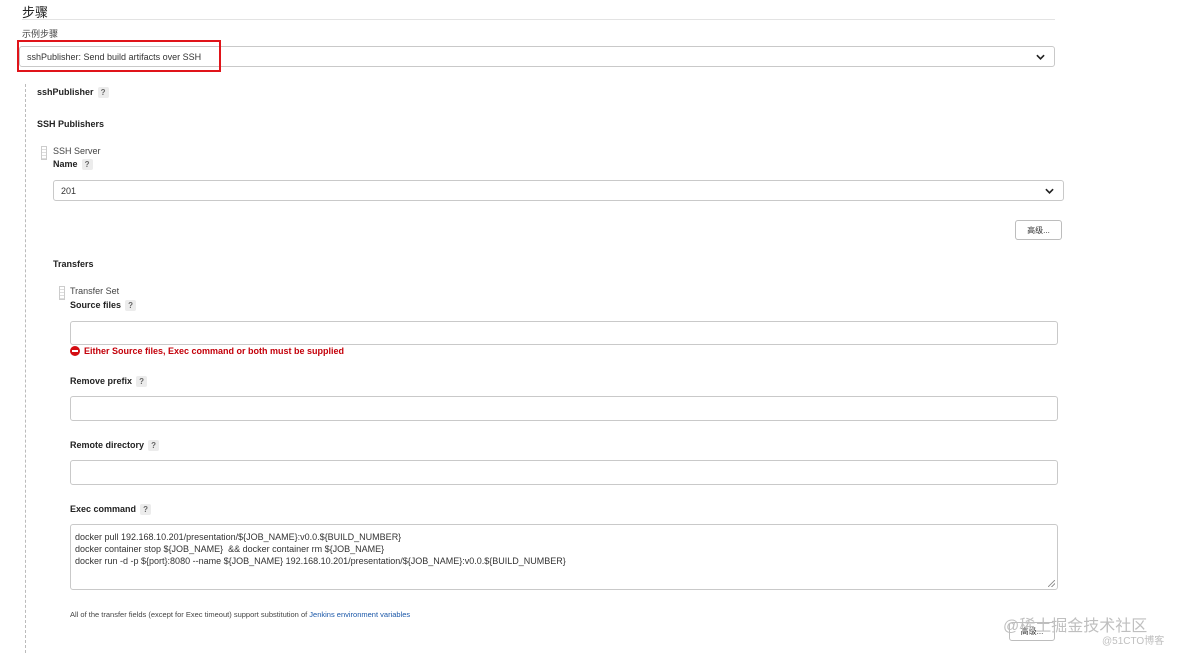 The image size is (1184, 653). Describe the element at coordinates (564, 408) in the screenshot. I see `remove-prefix-input` at that location.